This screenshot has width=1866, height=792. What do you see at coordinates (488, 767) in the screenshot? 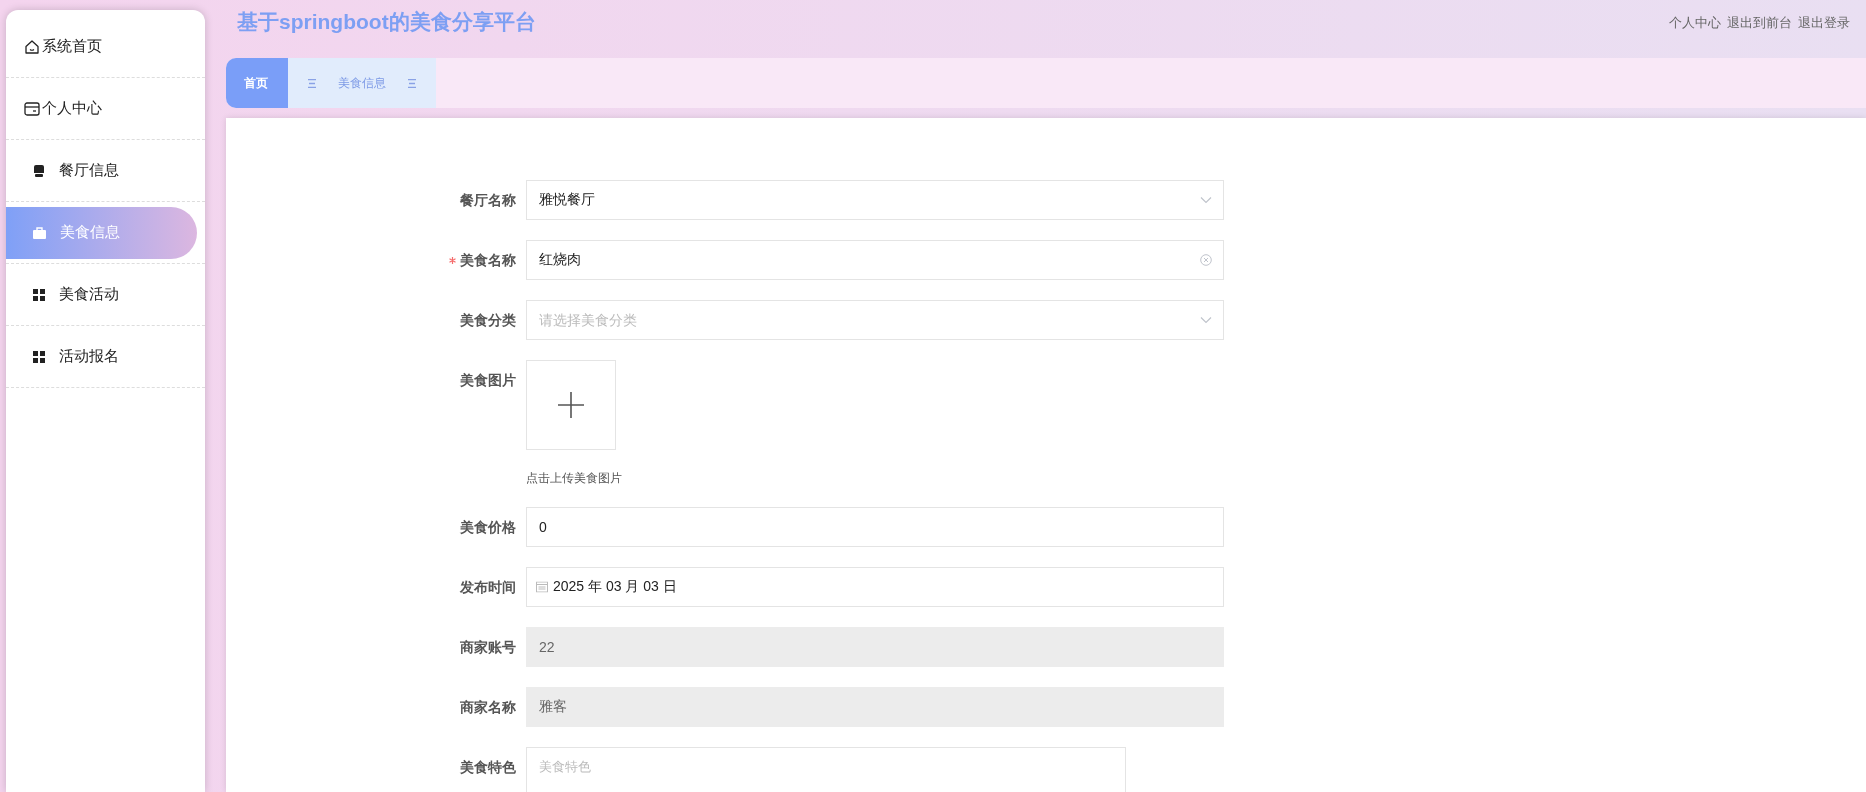
I see `field-label: 美食特色` at bounding box center [488, 767].